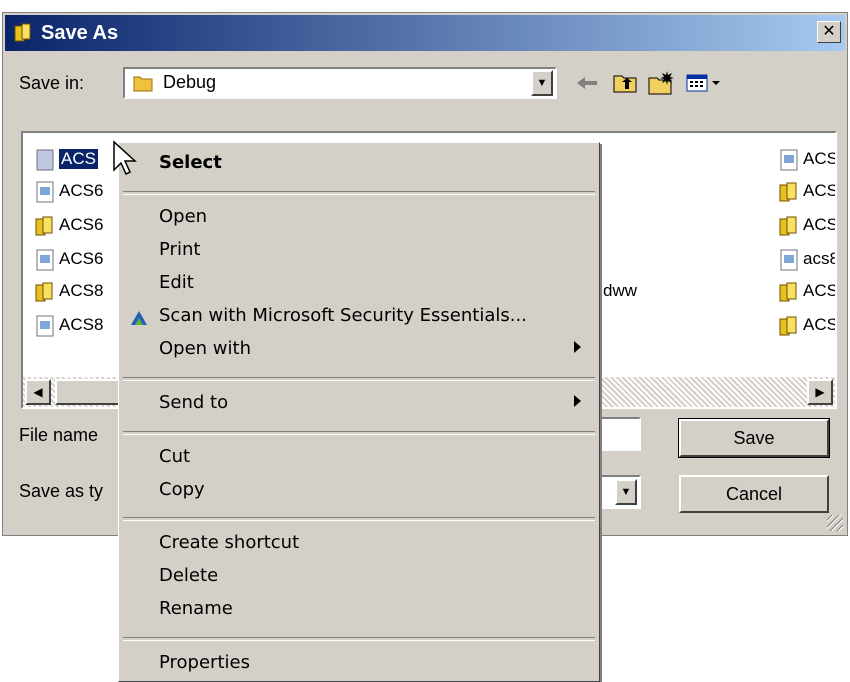  What do you see at coordinates (835, 523) in the screenshot?
I see `resize-grip` at bounding box center [835, 523].